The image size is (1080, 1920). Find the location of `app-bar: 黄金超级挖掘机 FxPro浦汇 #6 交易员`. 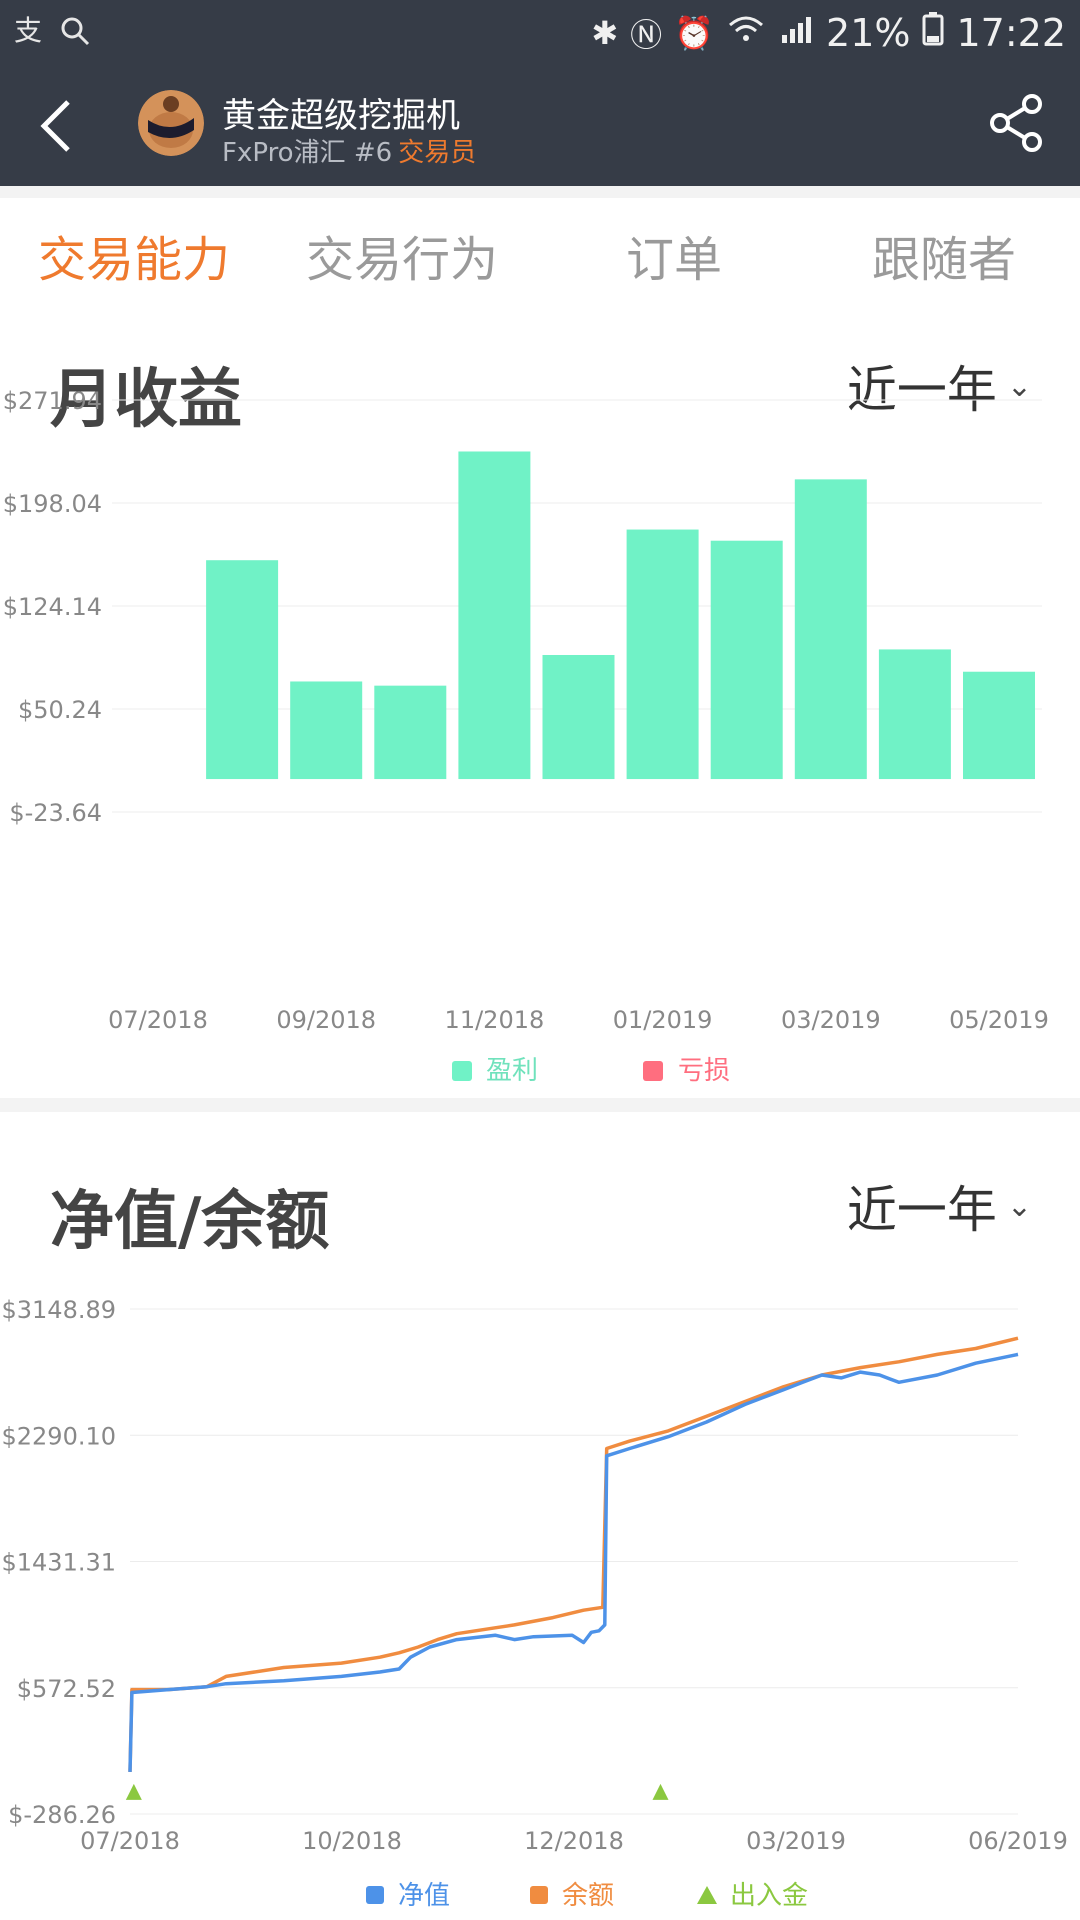

app-bar: 黄金超级挖掘机 FxPro浦汇 #6 交易员 is located at coordinates (540, 126).